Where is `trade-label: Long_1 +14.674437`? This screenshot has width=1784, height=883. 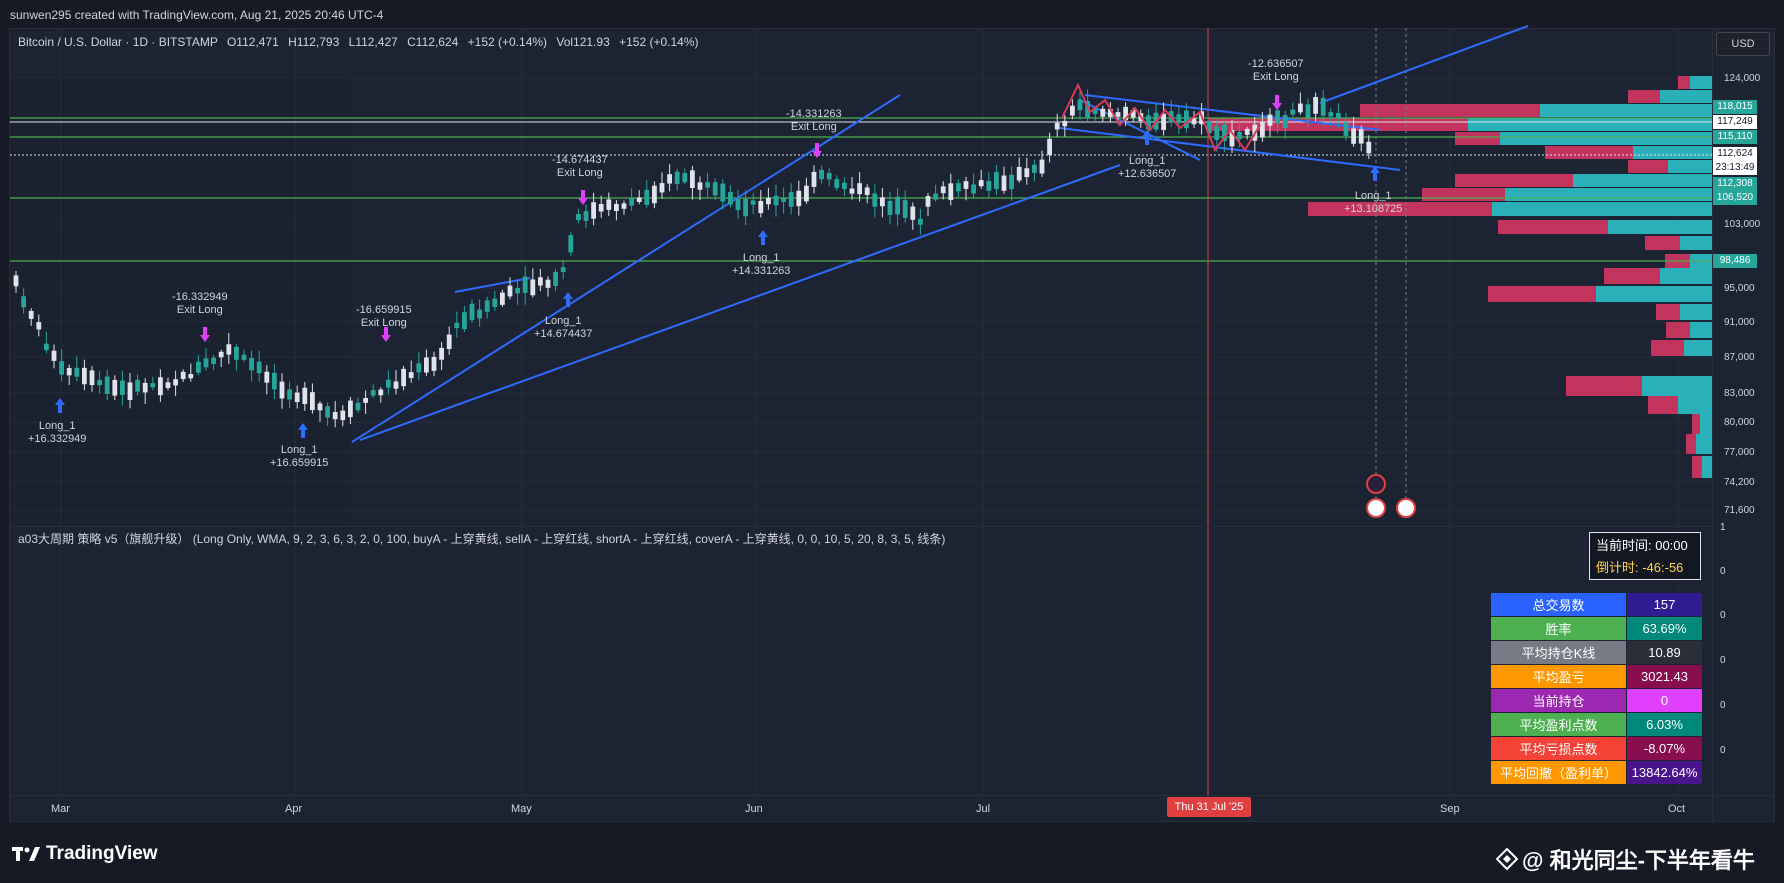
trade-label: Long_1 +14.674437 is located at coordinates (563, 327).